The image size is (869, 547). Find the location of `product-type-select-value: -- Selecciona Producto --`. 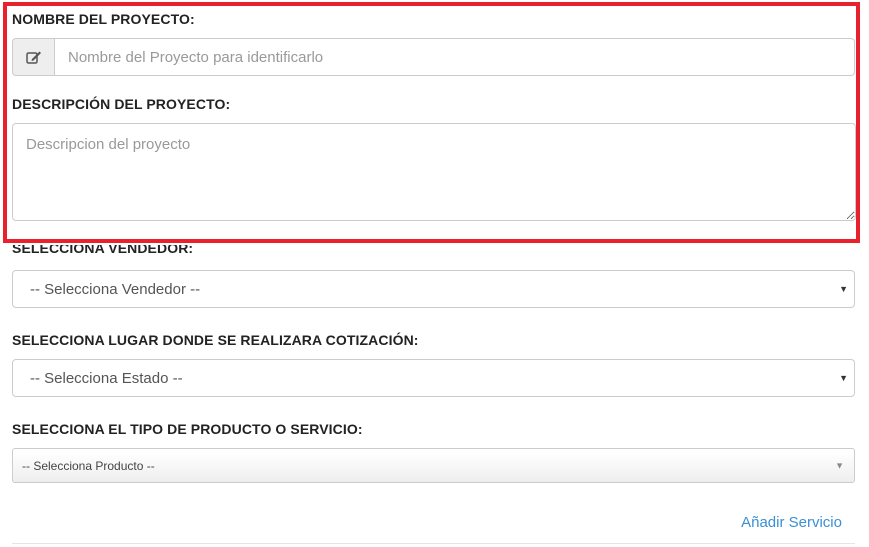

product-type-select-value: -- Selecciona Producto -- is located at coordinates (88, 465).